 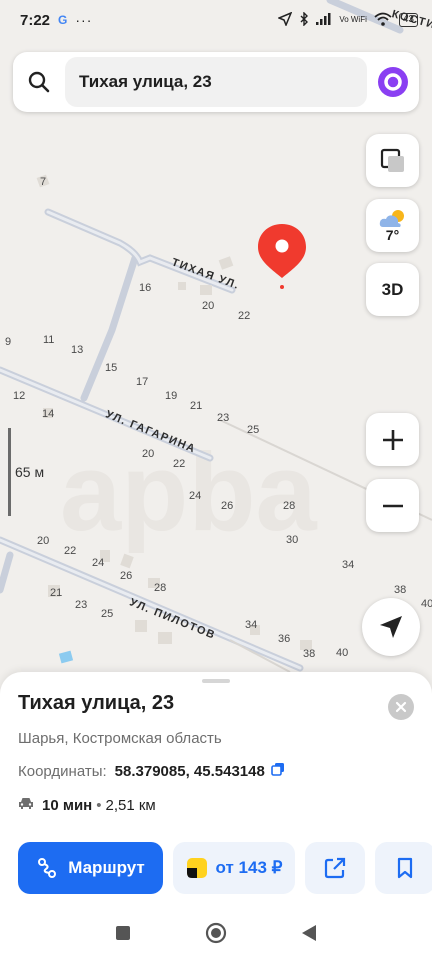 I want to click on zoom-out-button, so click(x=392, y=505).